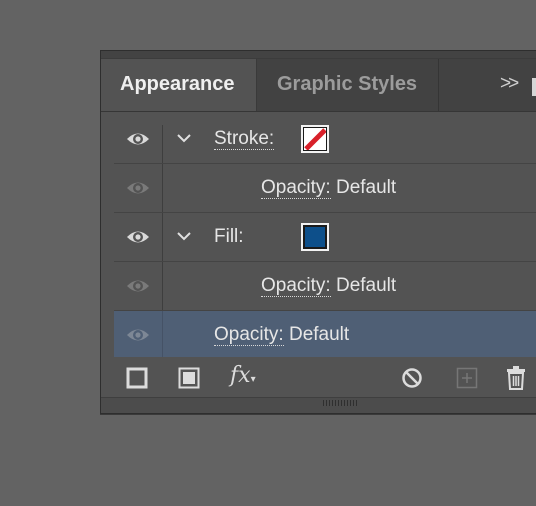 This screenshot has width=536, height=506. Describe the element at coordinates (137, 378) in the screenshot. I see `add-stroke-icon` at that location.